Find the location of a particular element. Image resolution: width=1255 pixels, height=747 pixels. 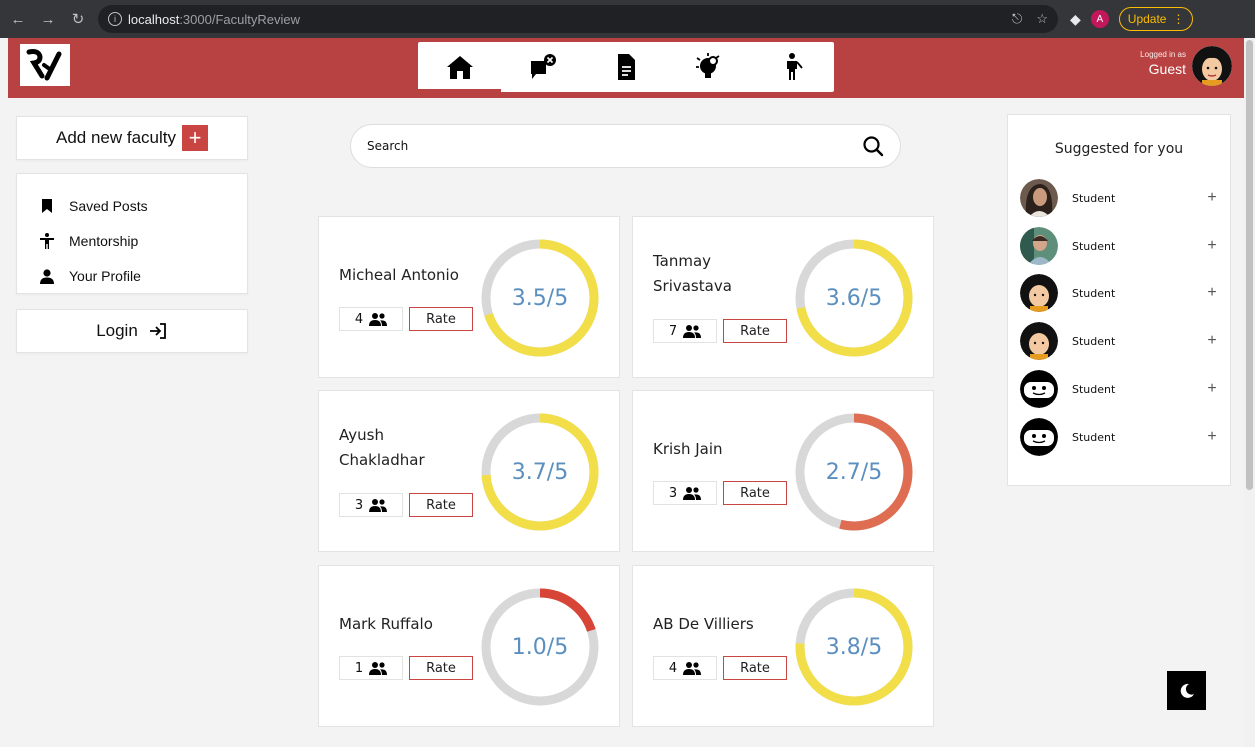

side-menu: Saved Posts Mentorship Your Profile is located at coordinates (132, 233).